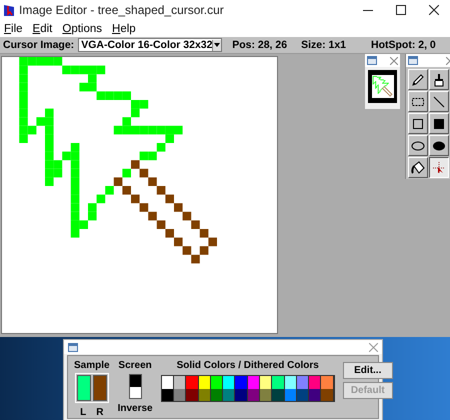 The height and width of the screenshot is (420, 450). I want to click on brush-icon, so click(439, 79).